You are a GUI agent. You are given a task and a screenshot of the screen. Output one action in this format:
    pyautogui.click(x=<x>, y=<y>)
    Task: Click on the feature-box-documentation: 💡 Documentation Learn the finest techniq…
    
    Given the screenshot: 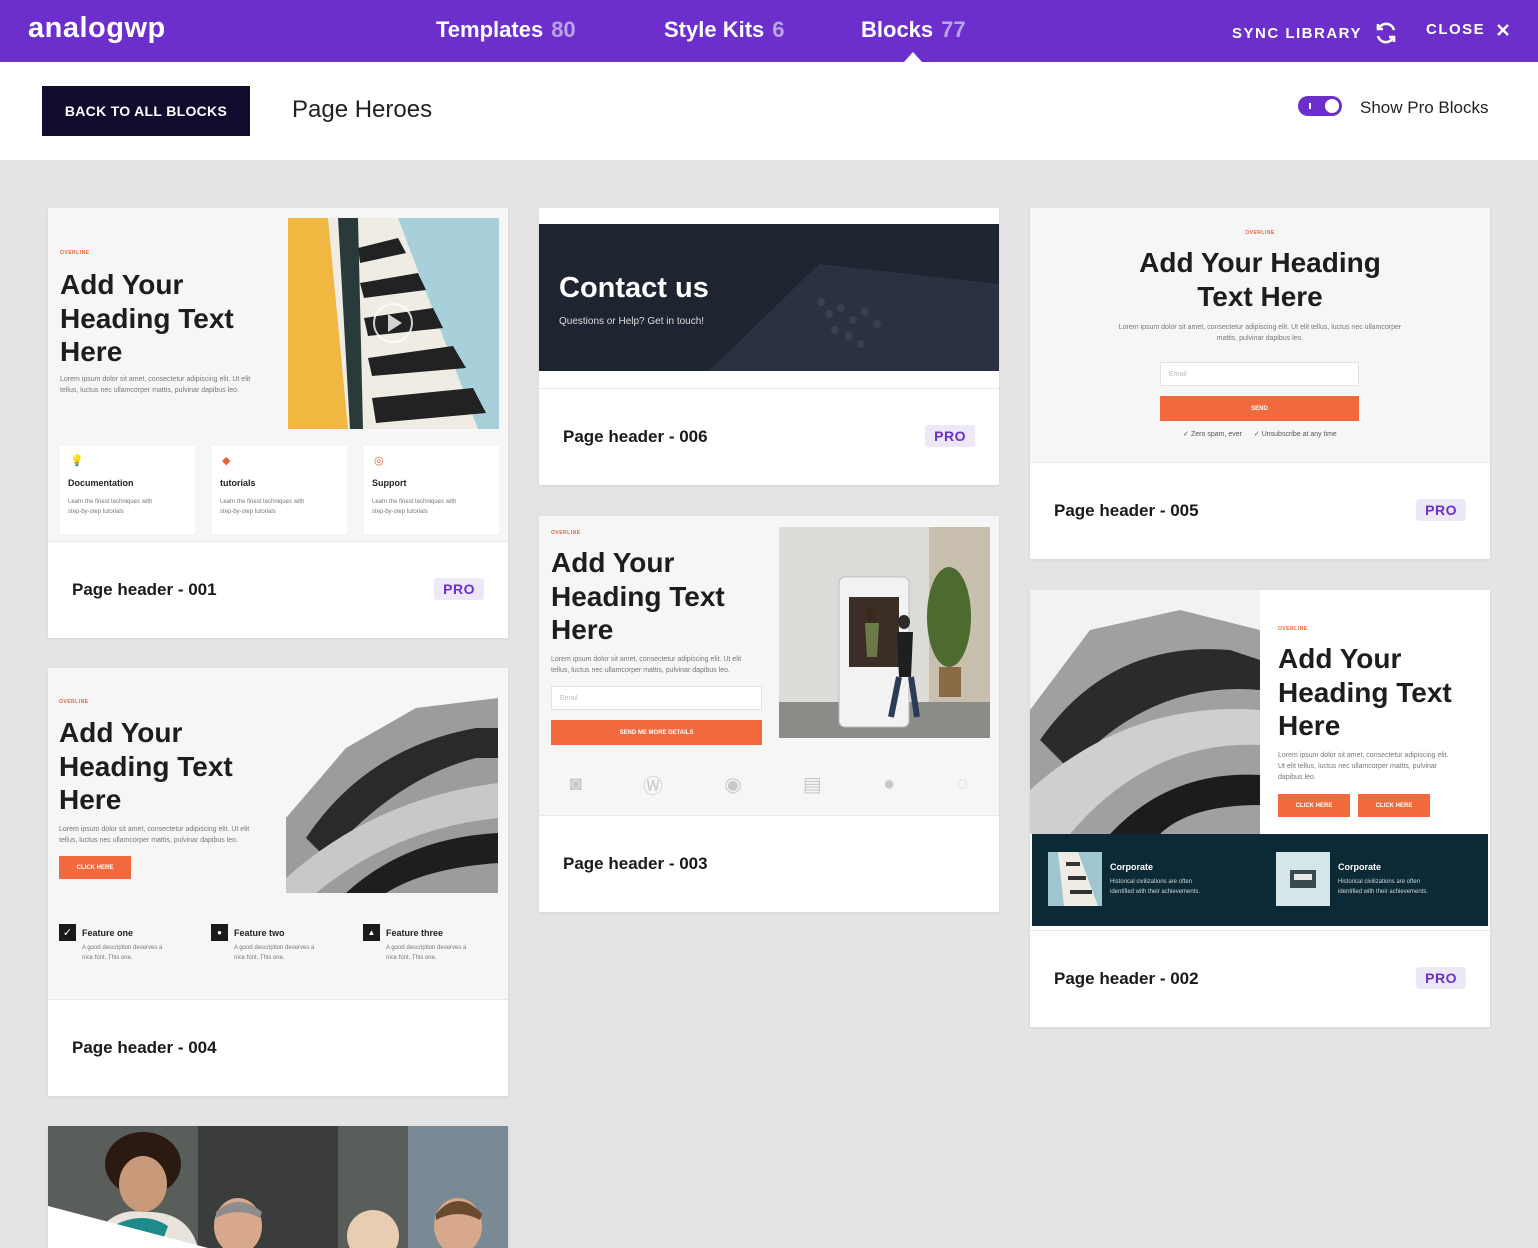 What is the action you would take?
    pyautogui.click(x=127, y=490)
    